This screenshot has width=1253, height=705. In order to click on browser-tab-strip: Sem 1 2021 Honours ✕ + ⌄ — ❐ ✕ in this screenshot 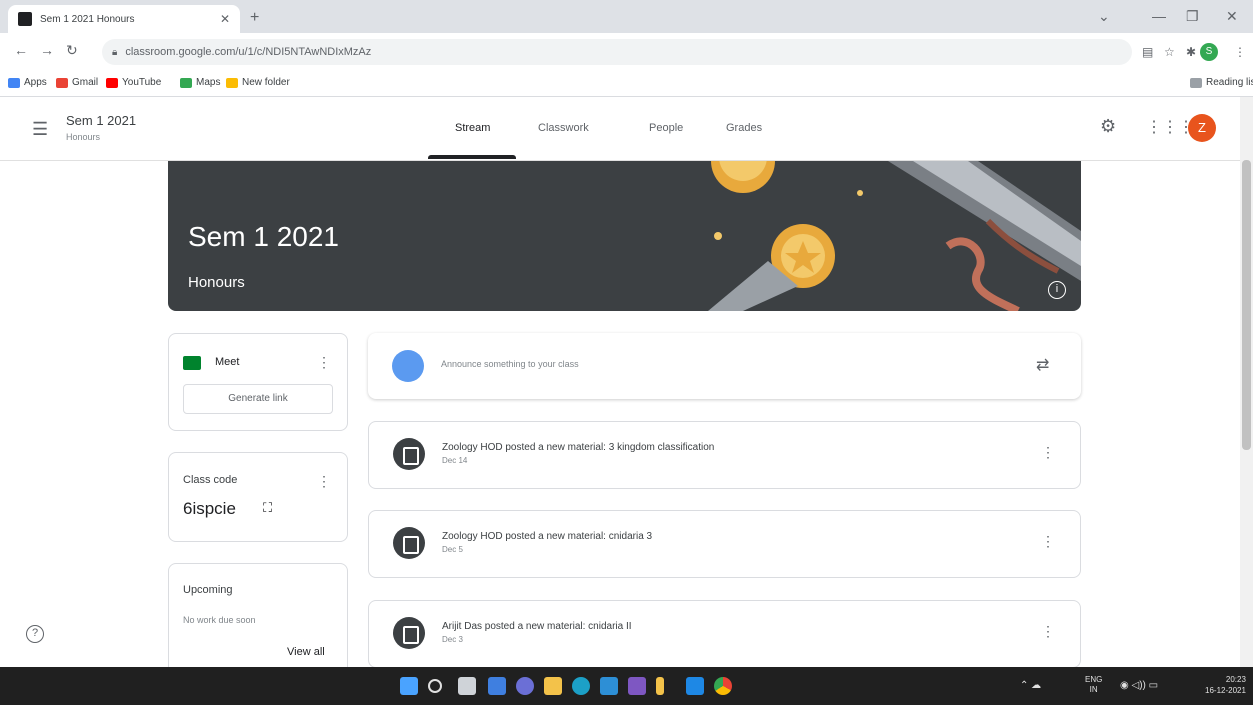, I will do `click(626, 16)`.